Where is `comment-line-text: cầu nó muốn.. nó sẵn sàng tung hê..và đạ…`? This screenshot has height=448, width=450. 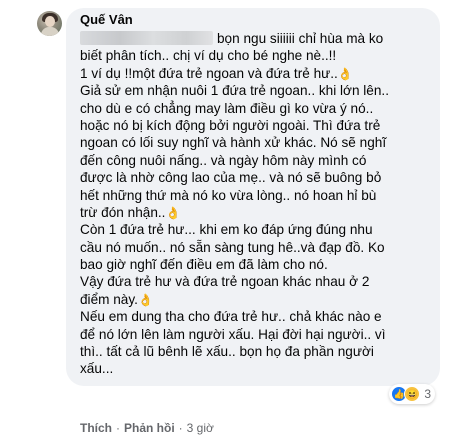
comment-line-text: cầu nó muốn.. nó sẵn sàng tung hê..và đạ… is located at coordinates (232, 247).